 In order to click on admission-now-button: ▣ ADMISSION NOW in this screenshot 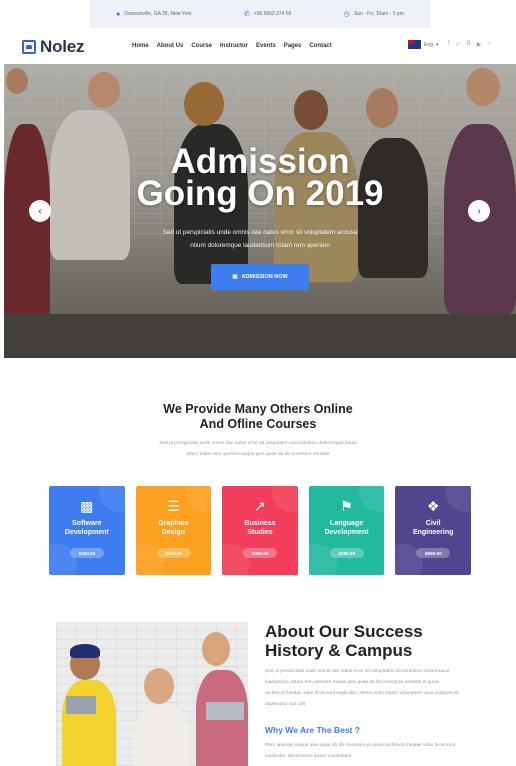, I will do `click(260, 277)`.